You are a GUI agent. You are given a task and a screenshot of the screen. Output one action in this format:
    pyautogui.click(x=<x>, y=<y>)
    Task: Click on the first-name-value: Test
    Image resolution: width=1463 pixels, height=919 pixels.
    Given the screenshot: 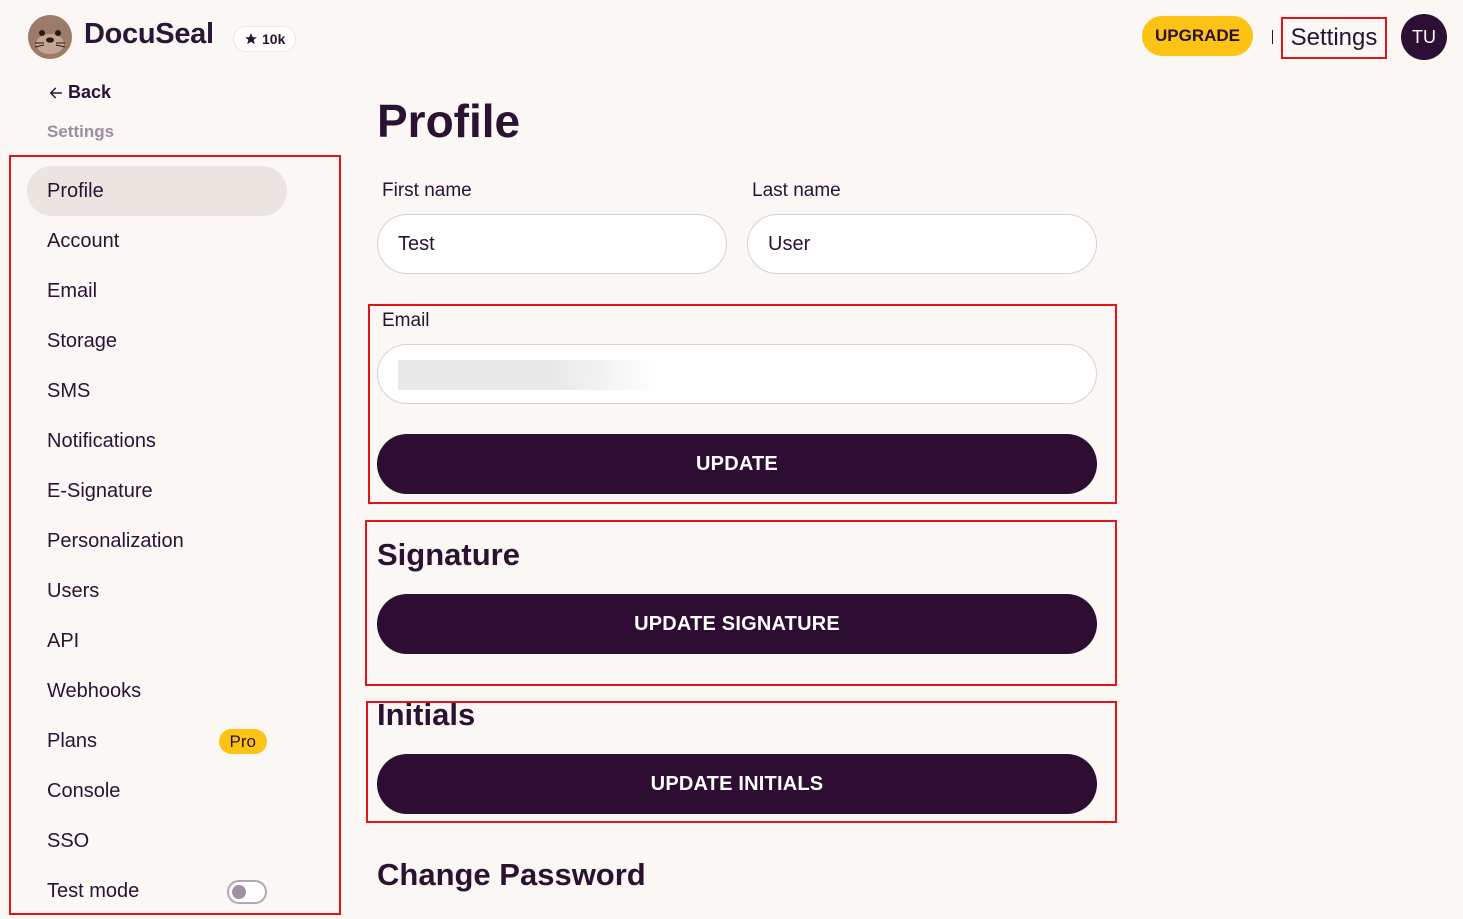 What is the action you would take?
    pyautogui.click(x=416, y=243)
    